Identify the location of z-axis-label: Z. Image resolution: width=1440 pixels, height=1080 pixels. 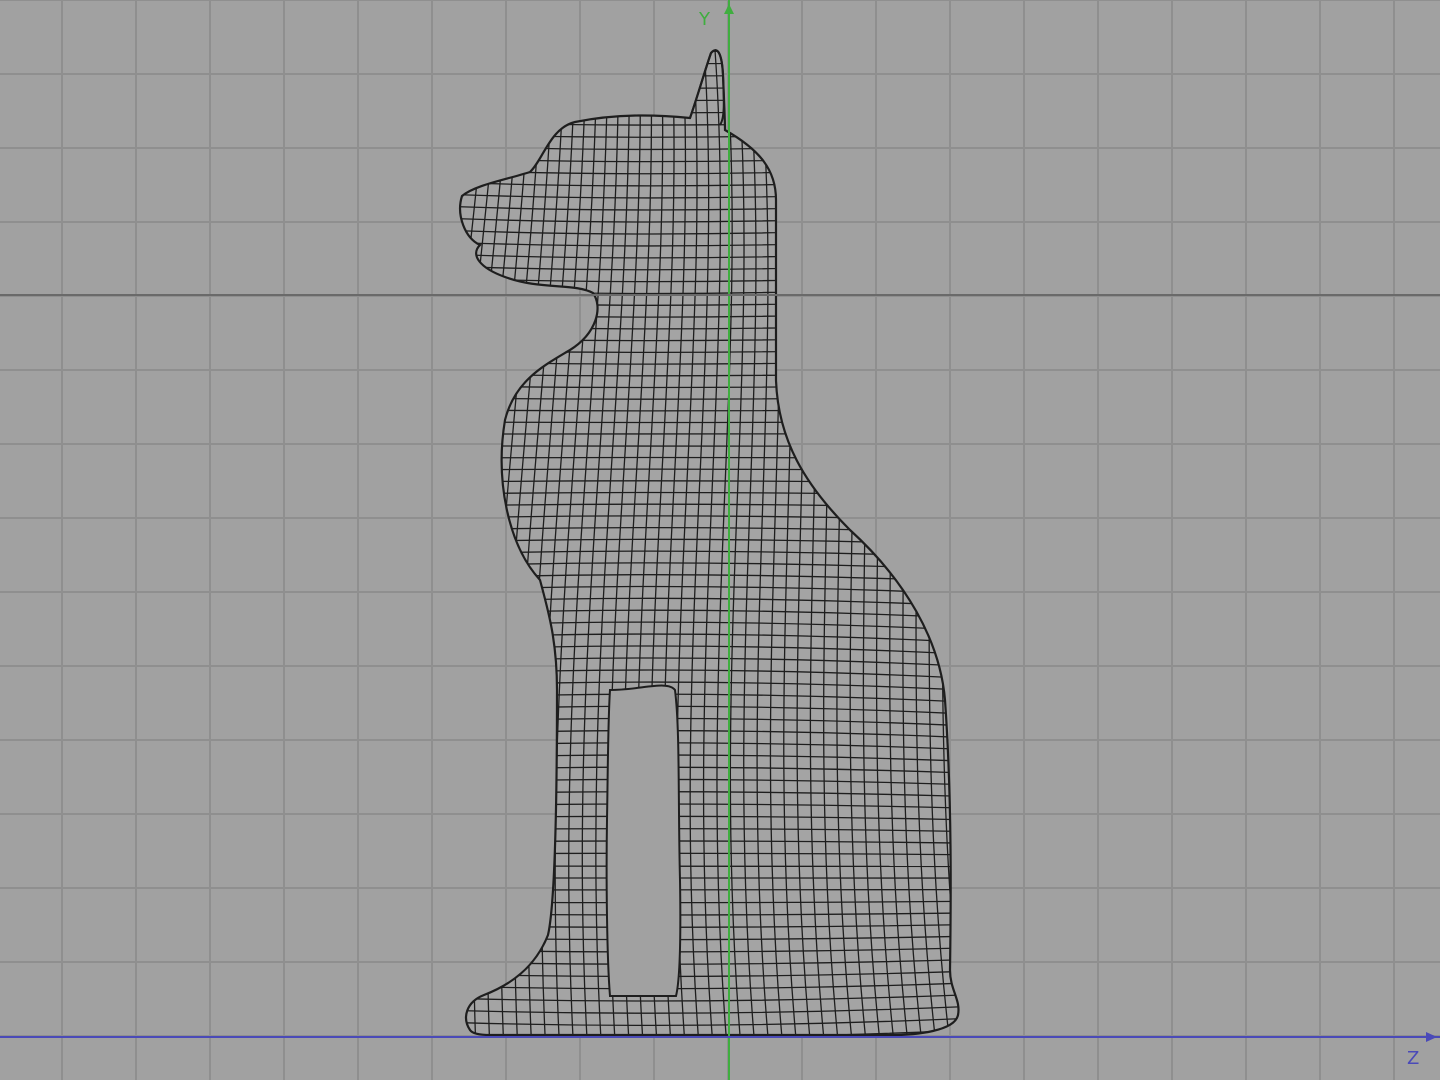
(1413, 1058).